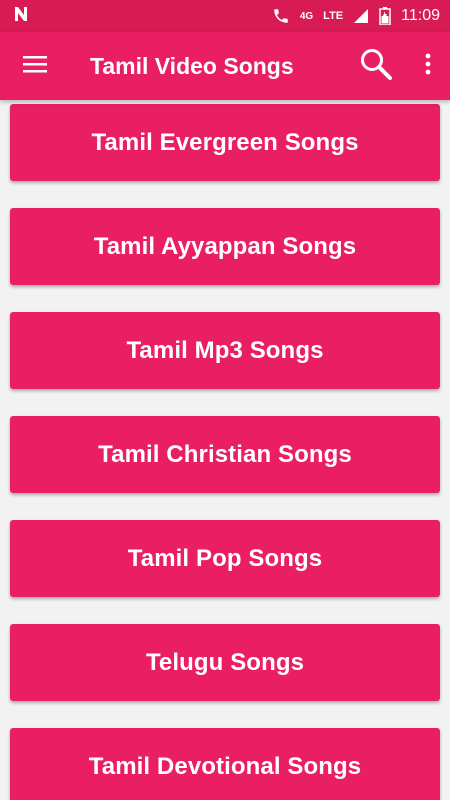  What do you see at coordinates (225, 246) in the screenshot?
I see `category-button-tamil-ayyappan: Tamil Ayyappan Songs` at bounding box center [225, 246].